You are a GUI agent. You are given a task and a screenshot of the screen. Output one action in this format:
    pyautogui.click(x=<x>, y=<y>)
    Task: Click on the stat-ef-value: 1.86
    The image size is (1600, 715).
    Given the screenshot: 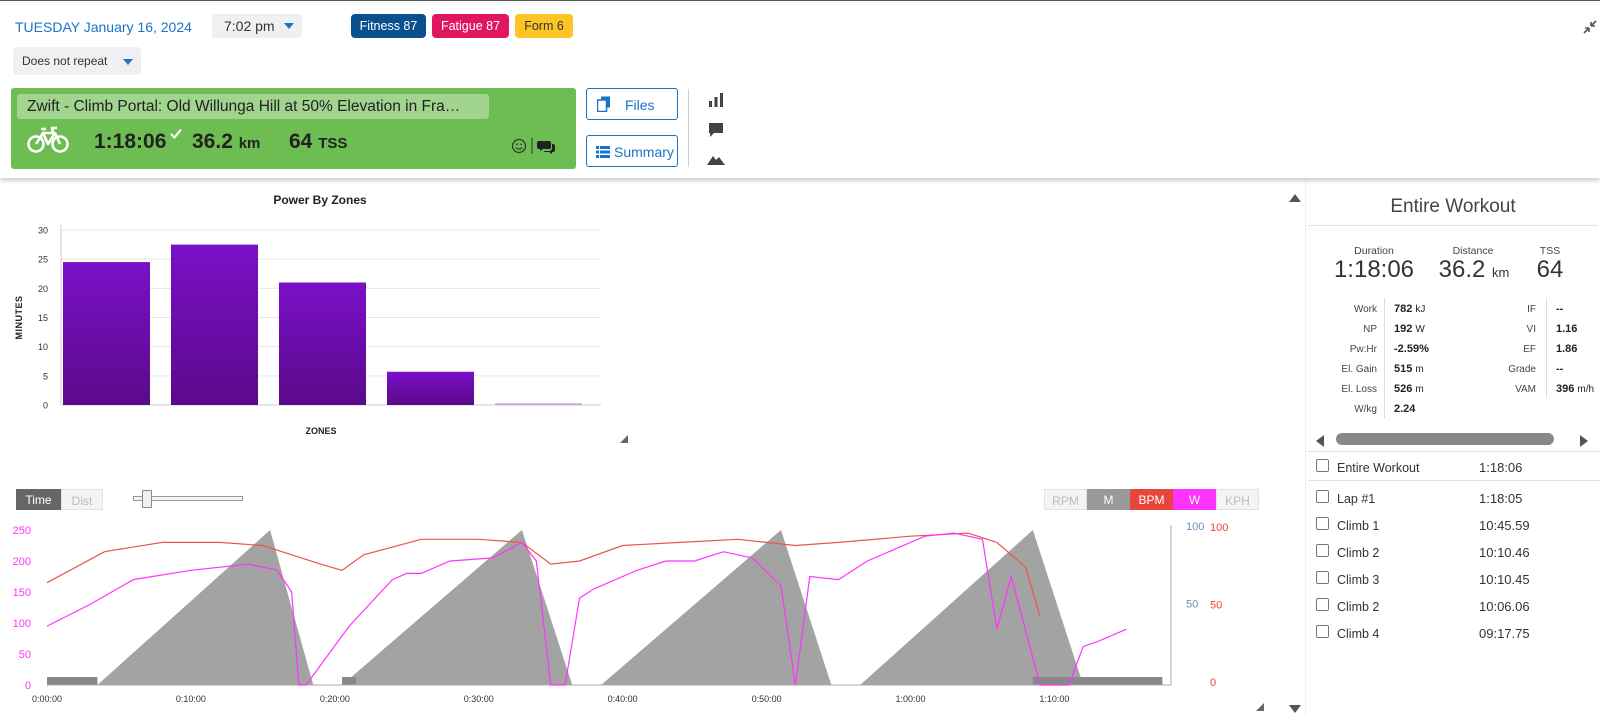 What is the action you would take?
    pyautogui.click(x=1567, y=349)
    